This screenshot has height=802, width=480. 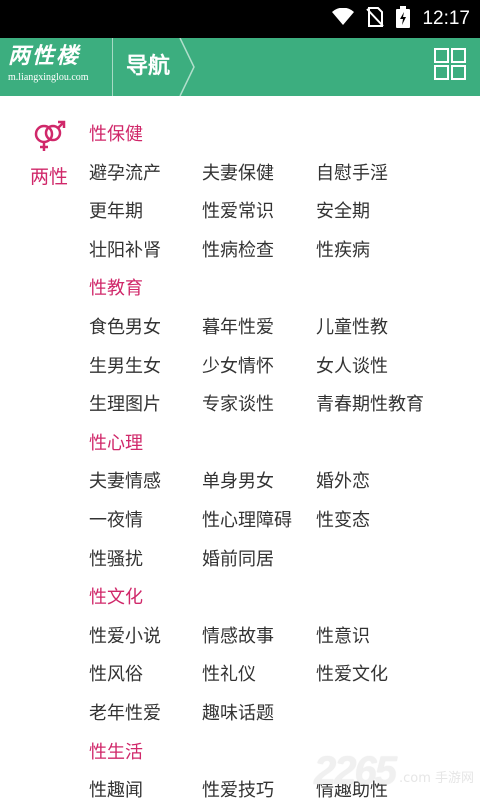 I want to click on nav-link: 暮年性爱, so click(x=238, y=326).